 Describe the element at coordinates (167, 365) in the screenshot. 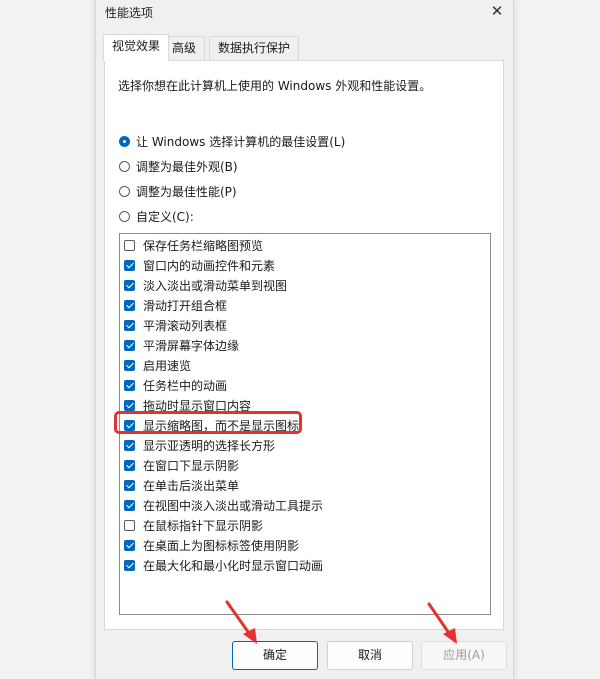

I see `item-label: 启用速览` at that location.